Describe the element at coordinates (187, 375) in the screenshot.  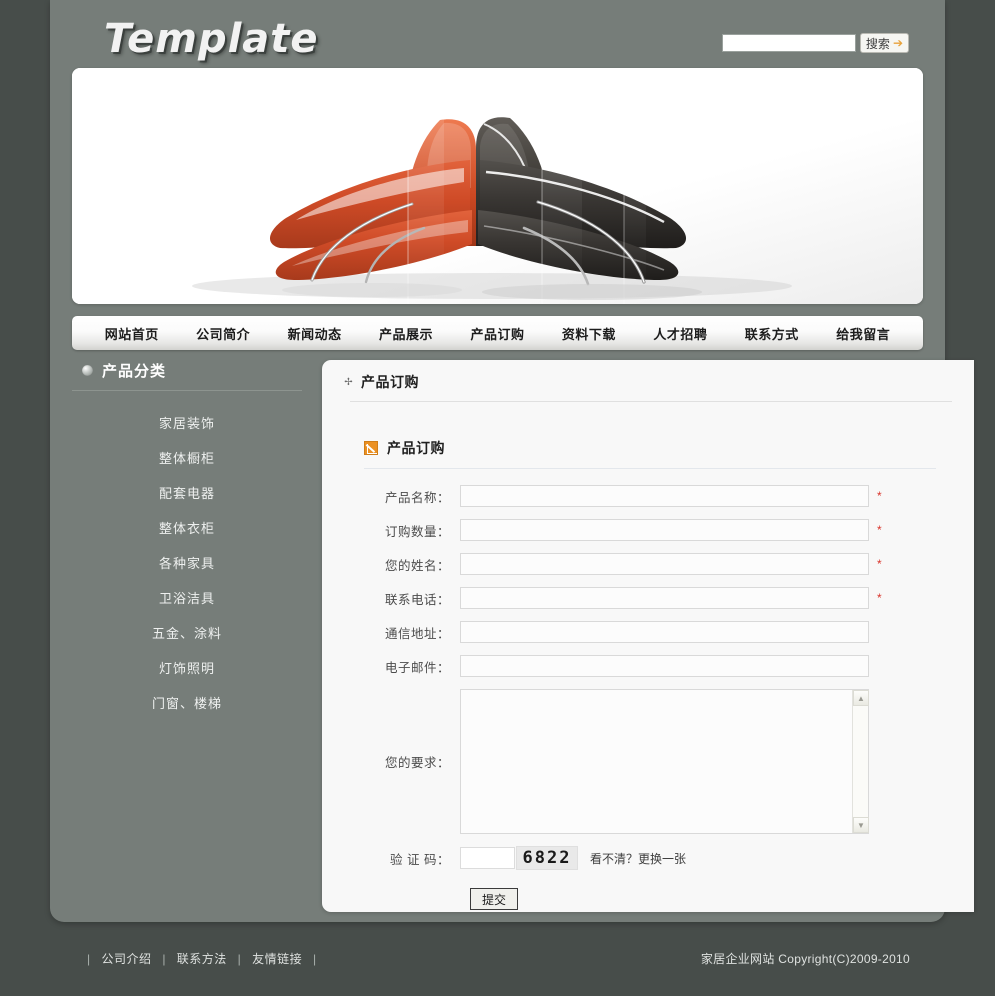
I see `sidebar-header: 产品分类` at that location.